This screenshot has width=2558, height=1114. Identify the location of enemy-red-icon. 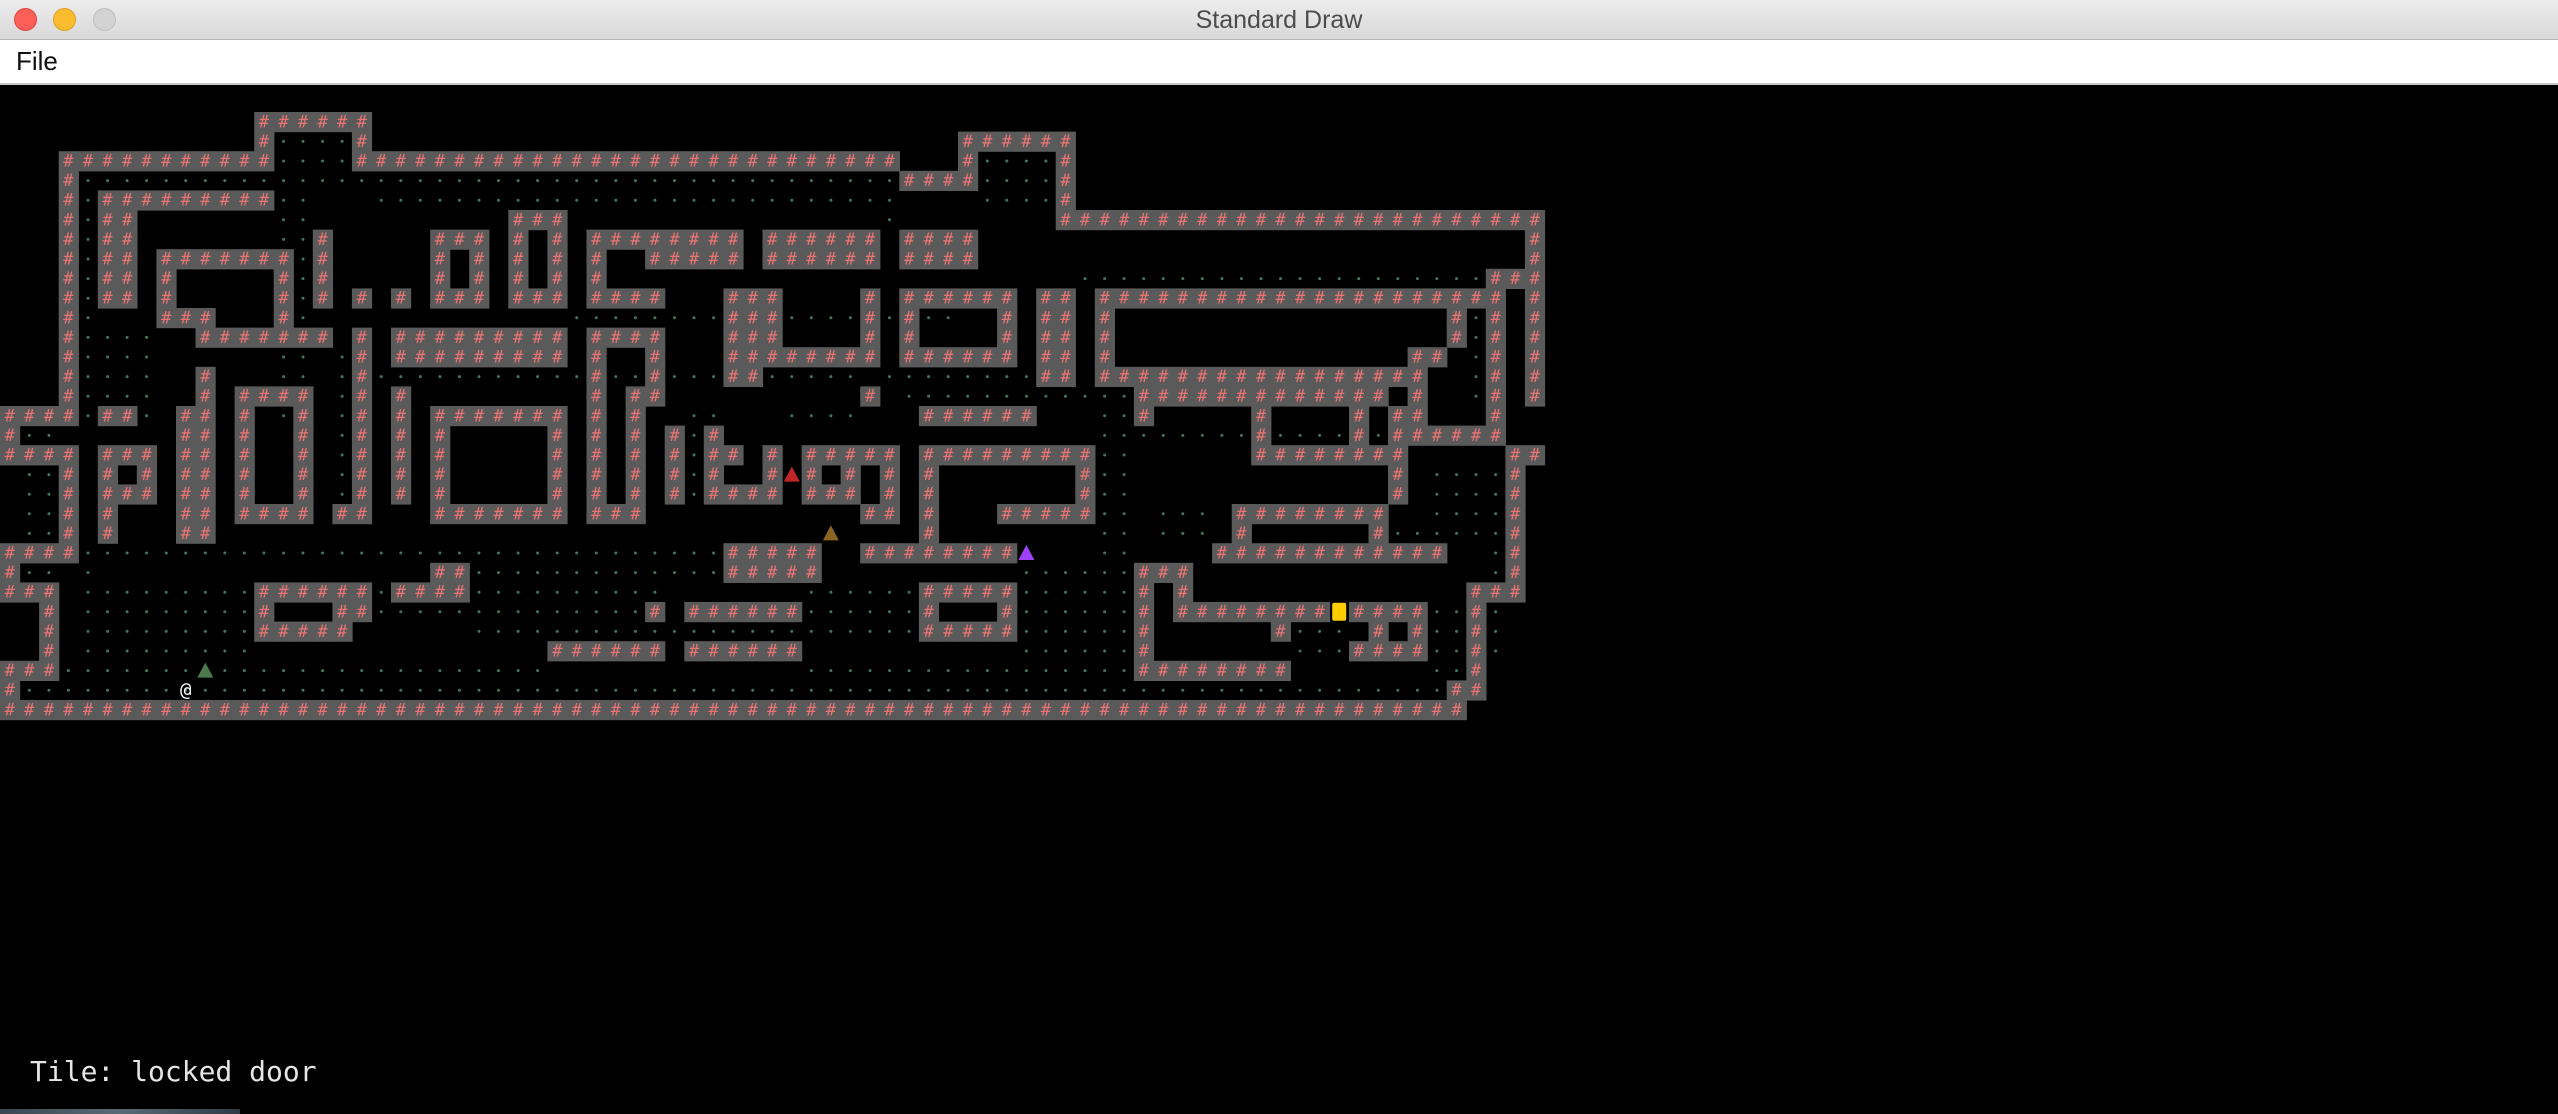
(791, 474).